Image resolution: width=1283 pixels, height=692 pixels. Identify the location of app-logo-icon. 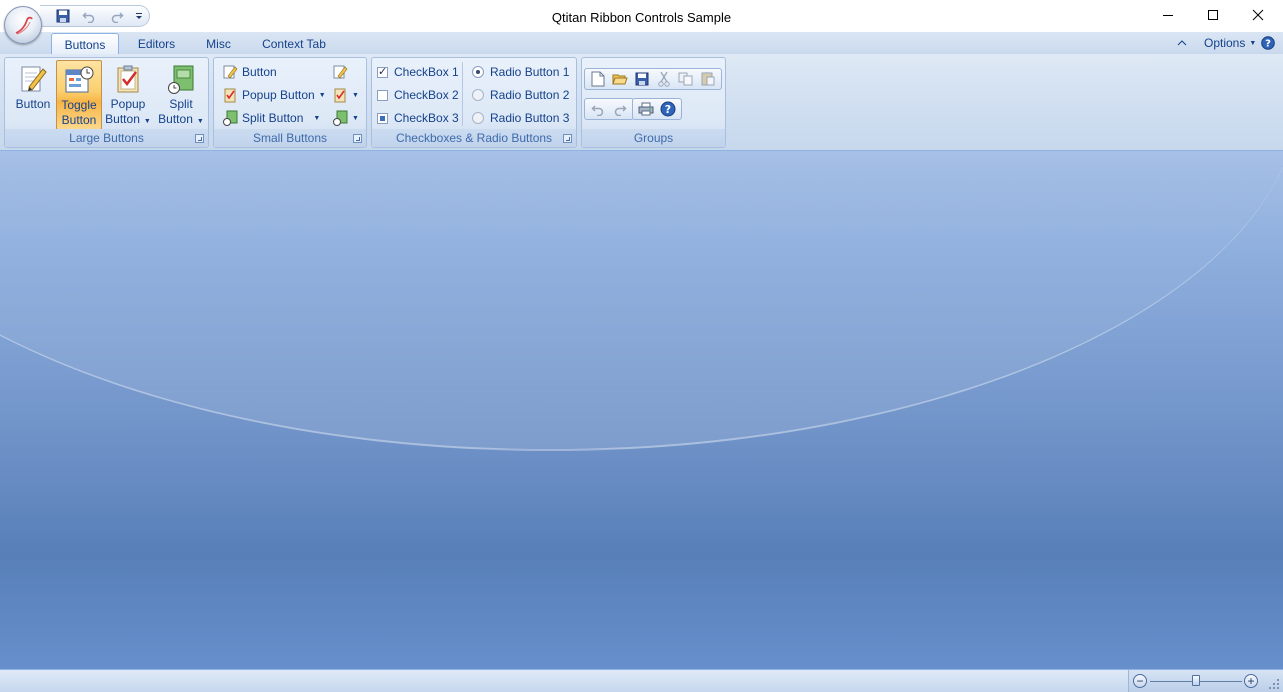
(24, 25).